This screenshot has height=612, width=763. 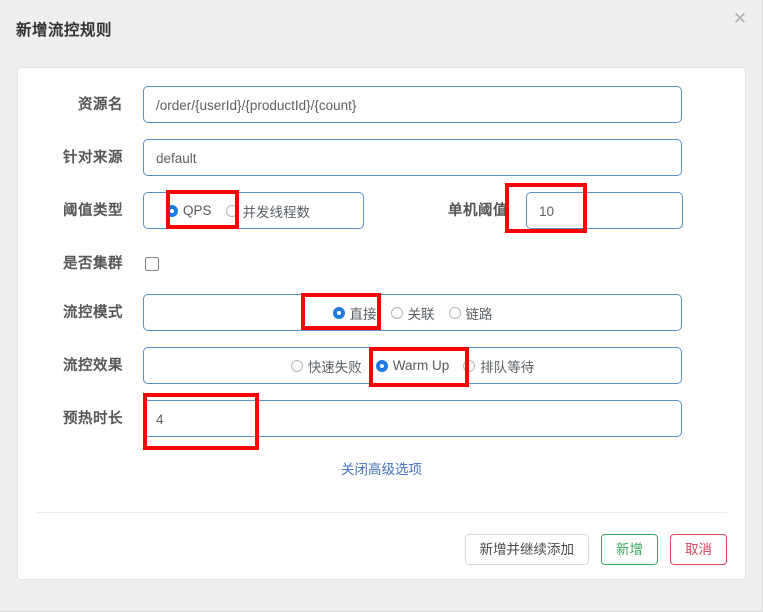 What do you see at coordinates (93, 158) in the screenshot?
I see `label-limit-app: 针对来源` at bounding box center [93, 158].